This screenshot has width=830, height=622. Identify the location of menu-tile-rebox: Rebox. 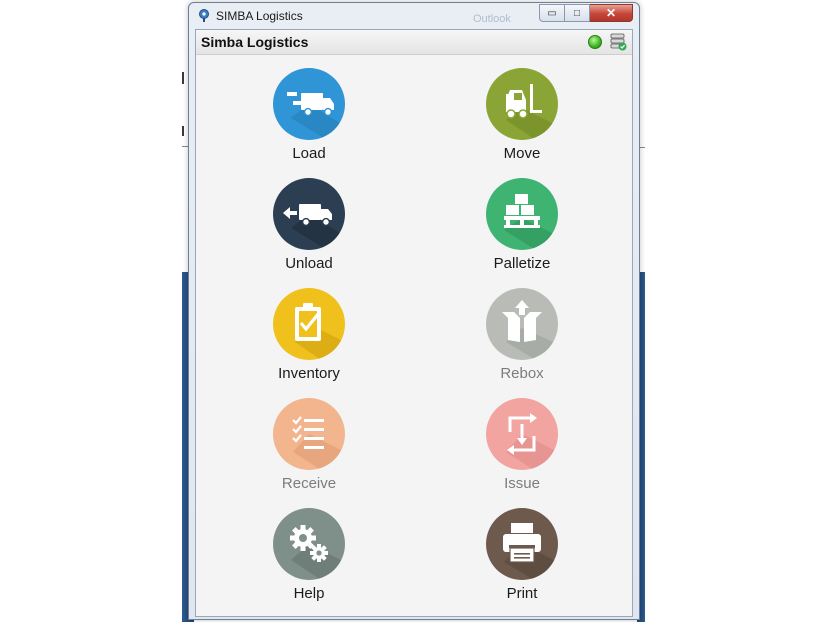
(522, 335).